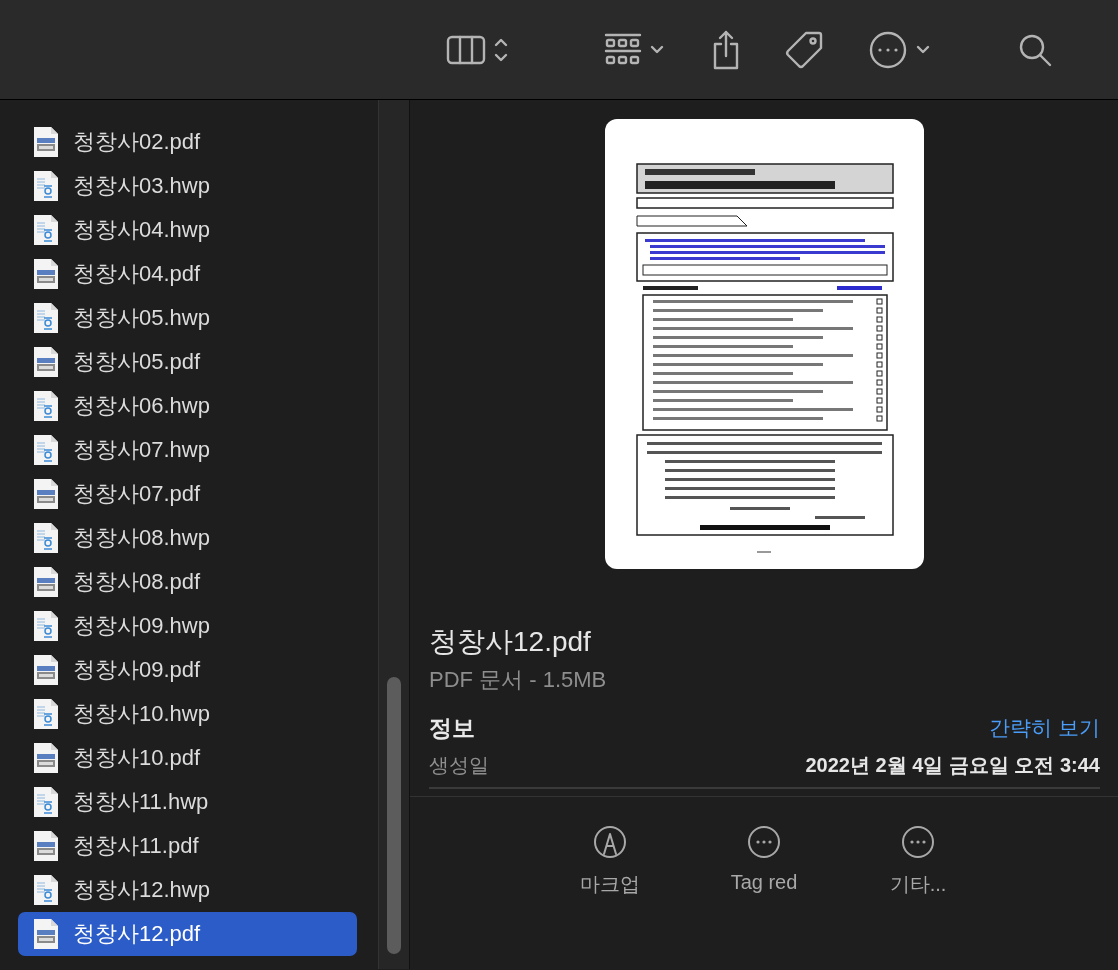  Describe the element at coordinates (187, 934) in the screenshot. I see `file-row: 청창사12.pdf` at that location.